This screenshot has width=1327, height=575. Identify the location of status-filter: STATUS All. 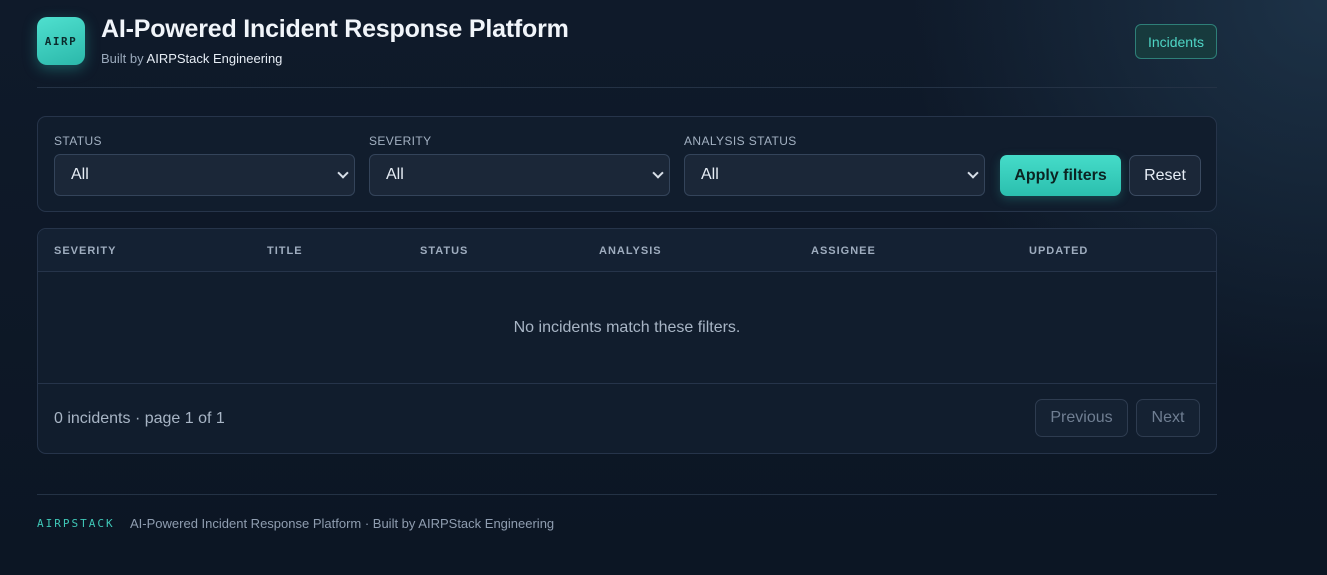
(204, 165).